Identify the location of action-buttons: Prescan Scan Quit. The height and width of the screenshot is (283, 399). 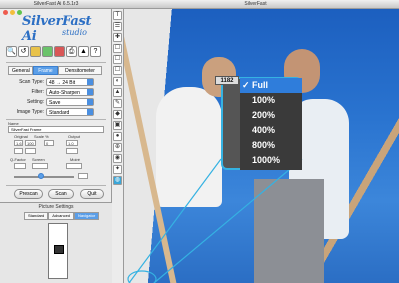
(58, 194).